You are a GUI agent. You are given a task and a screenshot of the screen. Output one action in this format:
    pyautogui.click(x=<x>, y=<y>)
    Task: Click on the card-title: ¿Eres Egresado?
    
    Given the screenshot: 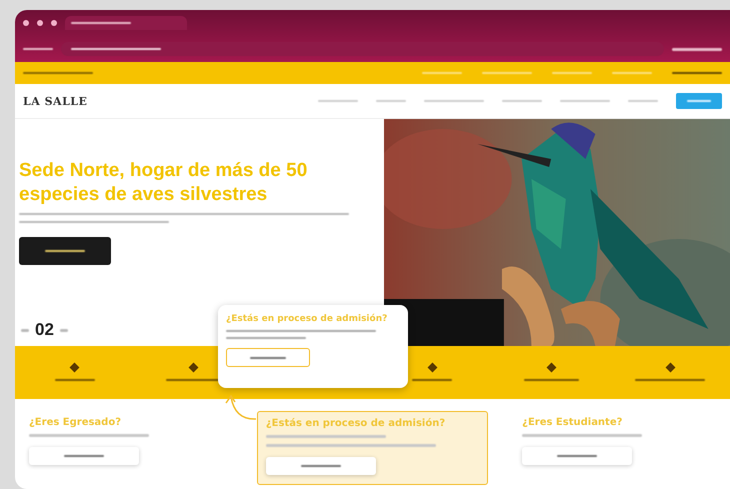 What is the action you would take?
    pyautogui.click(x=75, y=422)
    